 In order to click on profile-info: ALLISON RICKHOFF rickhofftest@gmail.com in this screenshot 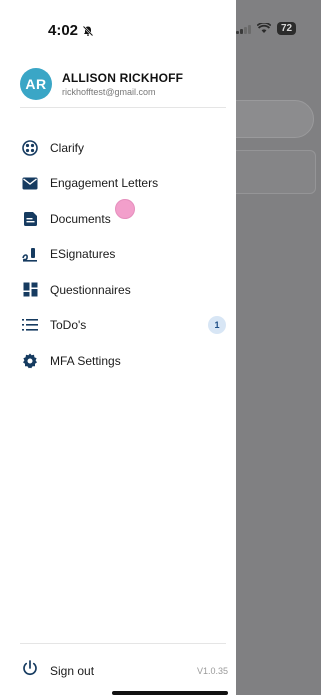, I will do `click(122, 84)`.